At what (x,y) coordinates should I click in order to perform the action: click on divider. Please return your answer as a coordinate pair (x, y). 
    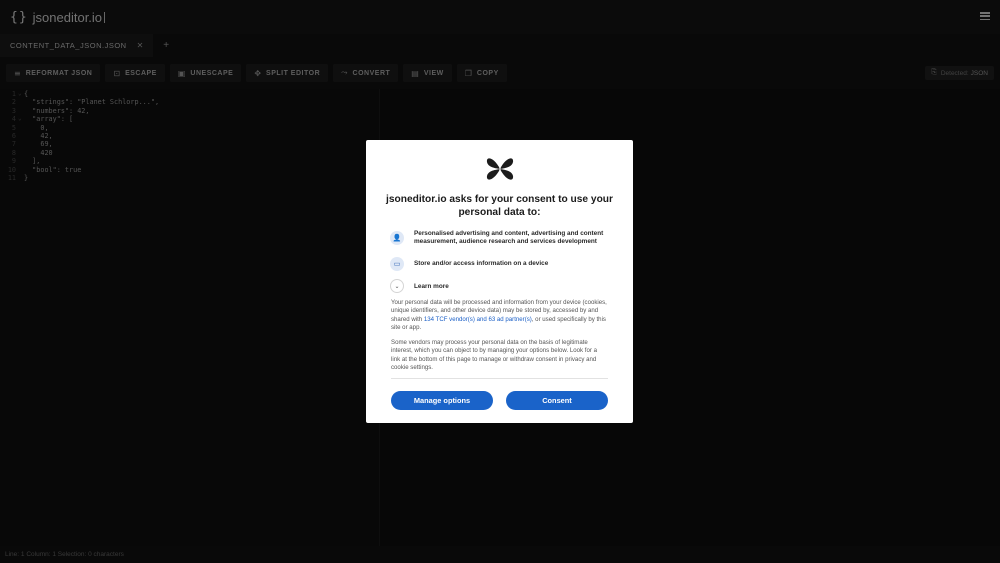
    Looking at the image, I should click on (499, 378).